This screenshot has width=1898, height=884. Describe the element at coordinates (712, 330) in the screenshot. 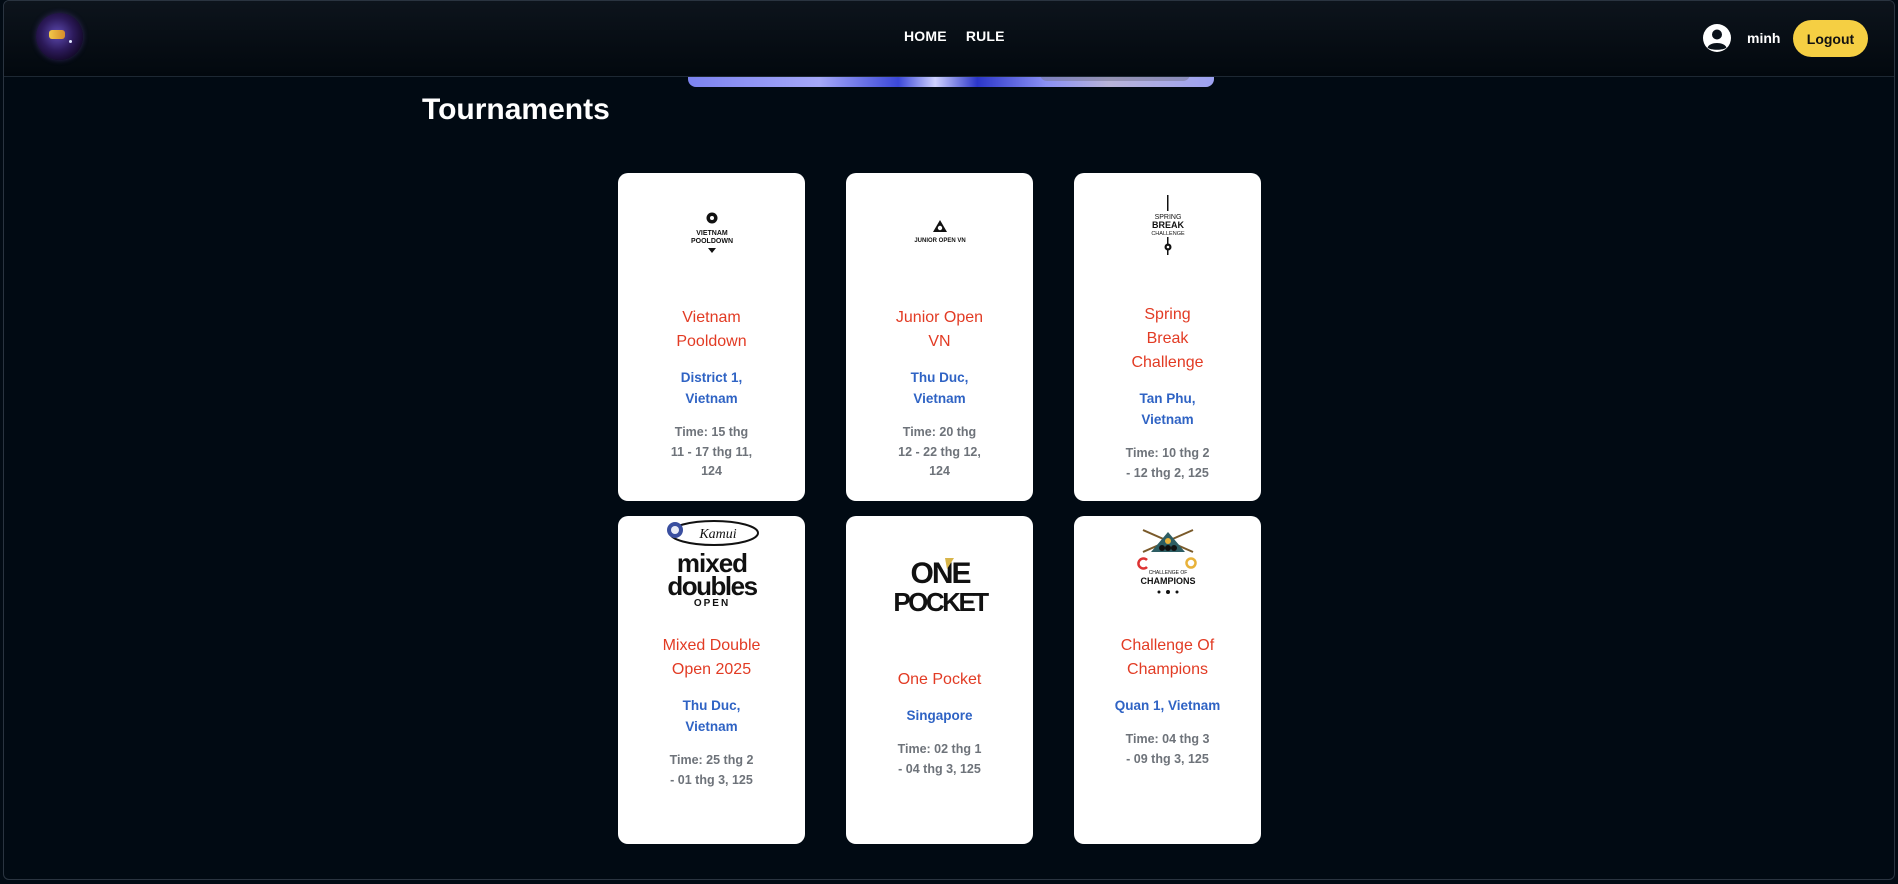

I see `tournament-name: Vietnam Pooldown` at that location.